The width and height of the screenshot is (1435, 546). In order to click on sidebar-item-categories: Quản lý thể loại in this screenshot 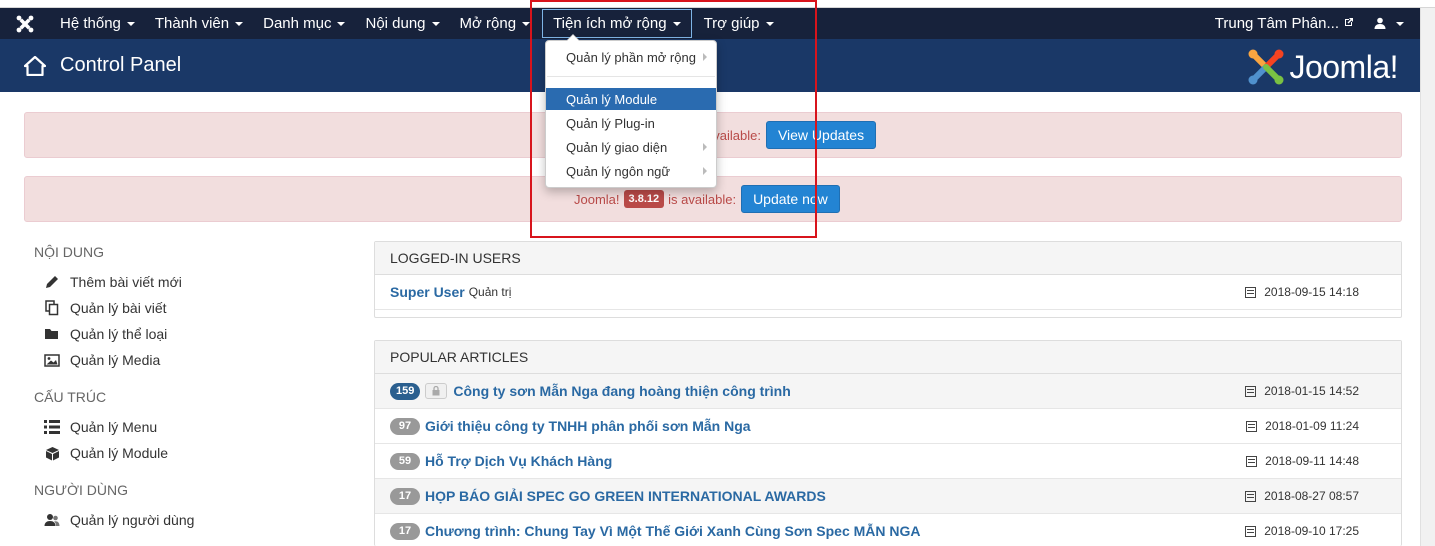, I will do `click(104, 334)`.